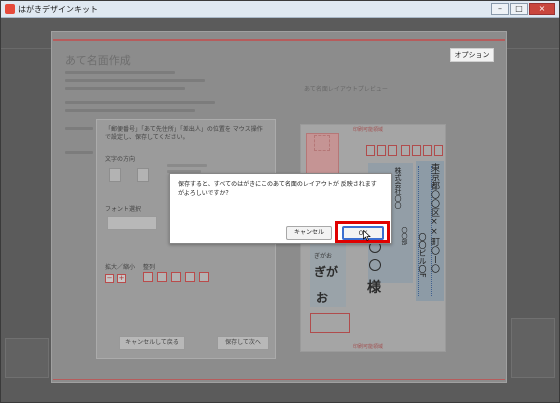 Image resolution: width=560 pixels, height=403 pixels. What do you see at coordinates (323, 256) in the screenshot?
I see `sender-name: ぎがお` at bounding box center [323, 256].